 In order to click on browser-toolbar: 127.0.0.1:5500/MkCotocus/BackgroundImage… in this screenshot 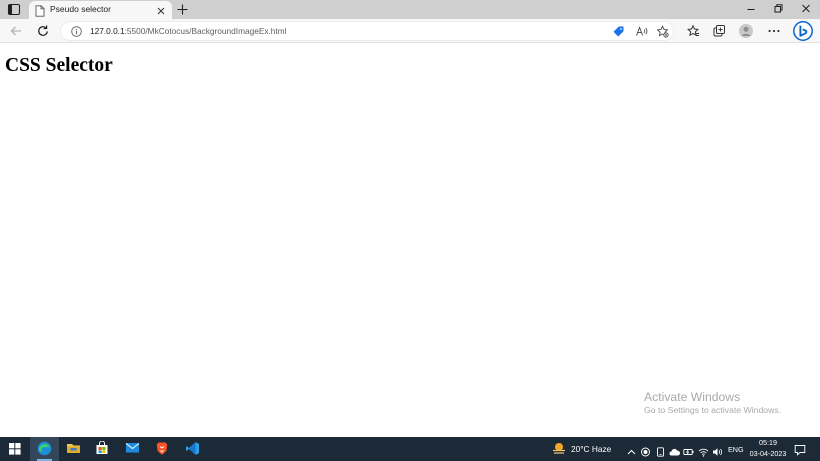, I will do `click(410, 31)`.